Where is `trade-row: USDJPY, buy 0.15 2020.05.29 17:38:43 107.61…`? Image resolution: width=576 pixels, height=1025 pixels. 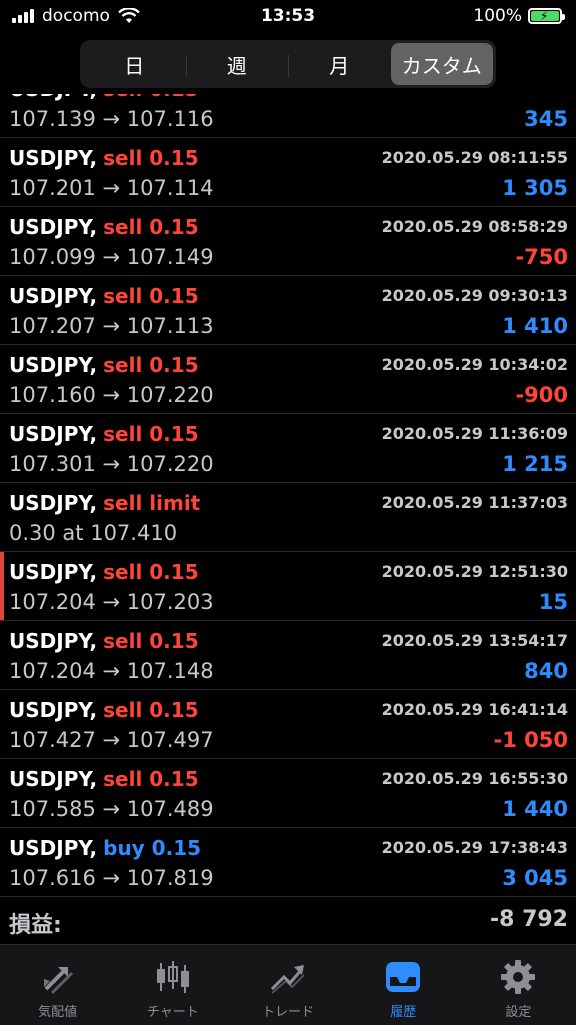
trade-row: USDJPY, buy 0.15 2020.05.29 17:38:43 107.61… is located at coordinates (288, 862).